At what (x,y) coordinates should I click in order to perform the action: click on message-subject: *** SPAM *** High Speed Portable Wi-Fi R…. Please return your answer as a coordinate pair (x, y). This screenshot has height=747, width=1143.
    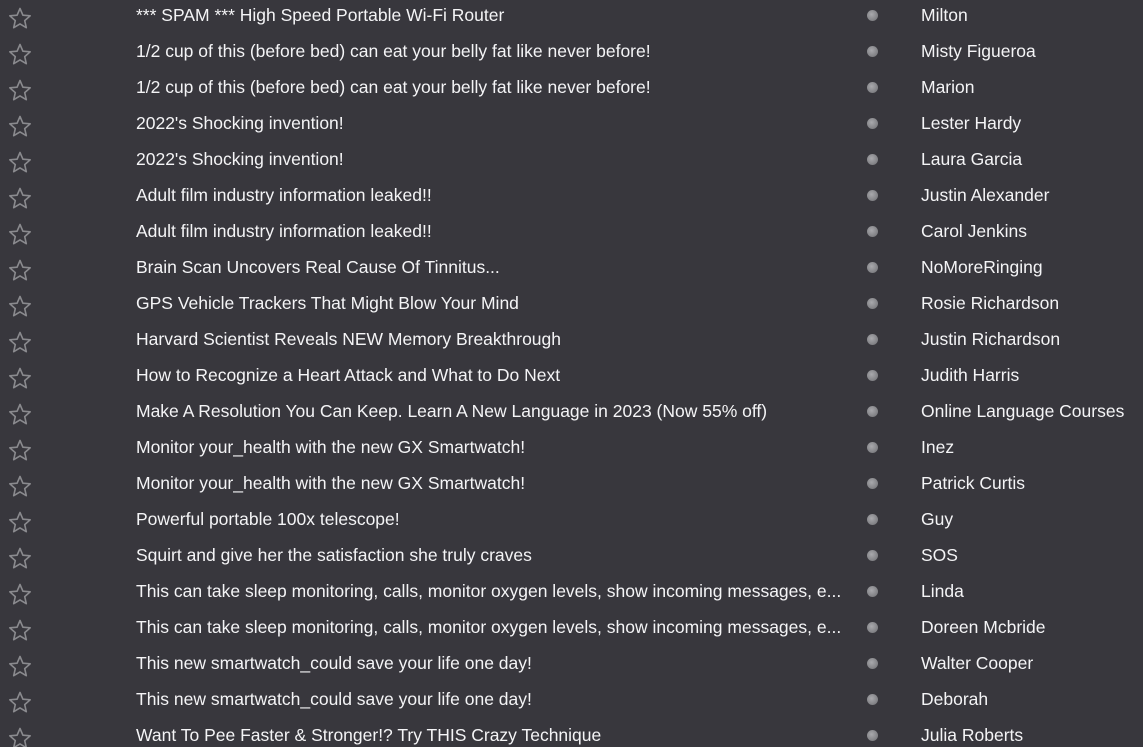
    Looking at the image, I should click on (492, 18).